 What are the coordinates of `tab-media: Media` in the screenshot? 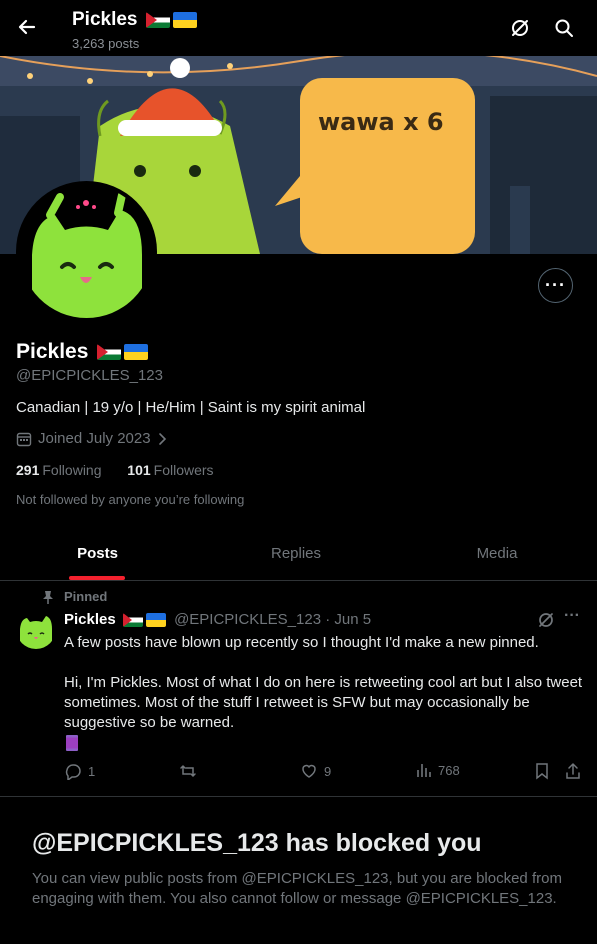 It's located at (497, 553).